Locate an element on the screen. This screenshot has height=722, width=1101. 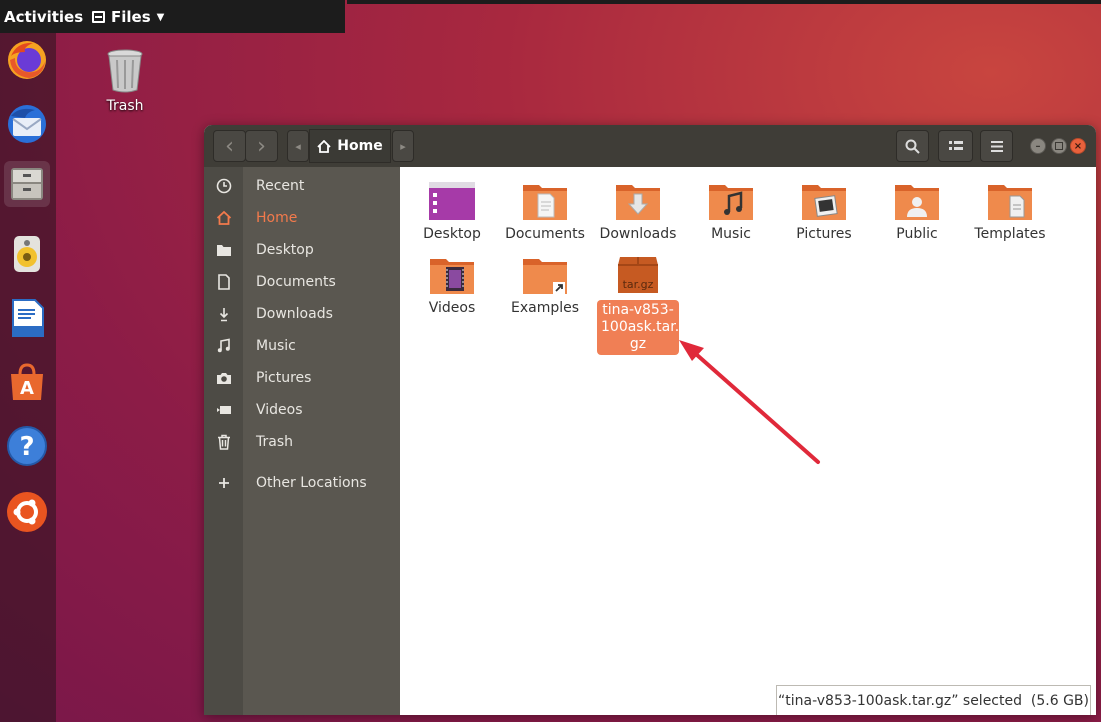
file-item-label: Examples is located at coordinates (545, 308).